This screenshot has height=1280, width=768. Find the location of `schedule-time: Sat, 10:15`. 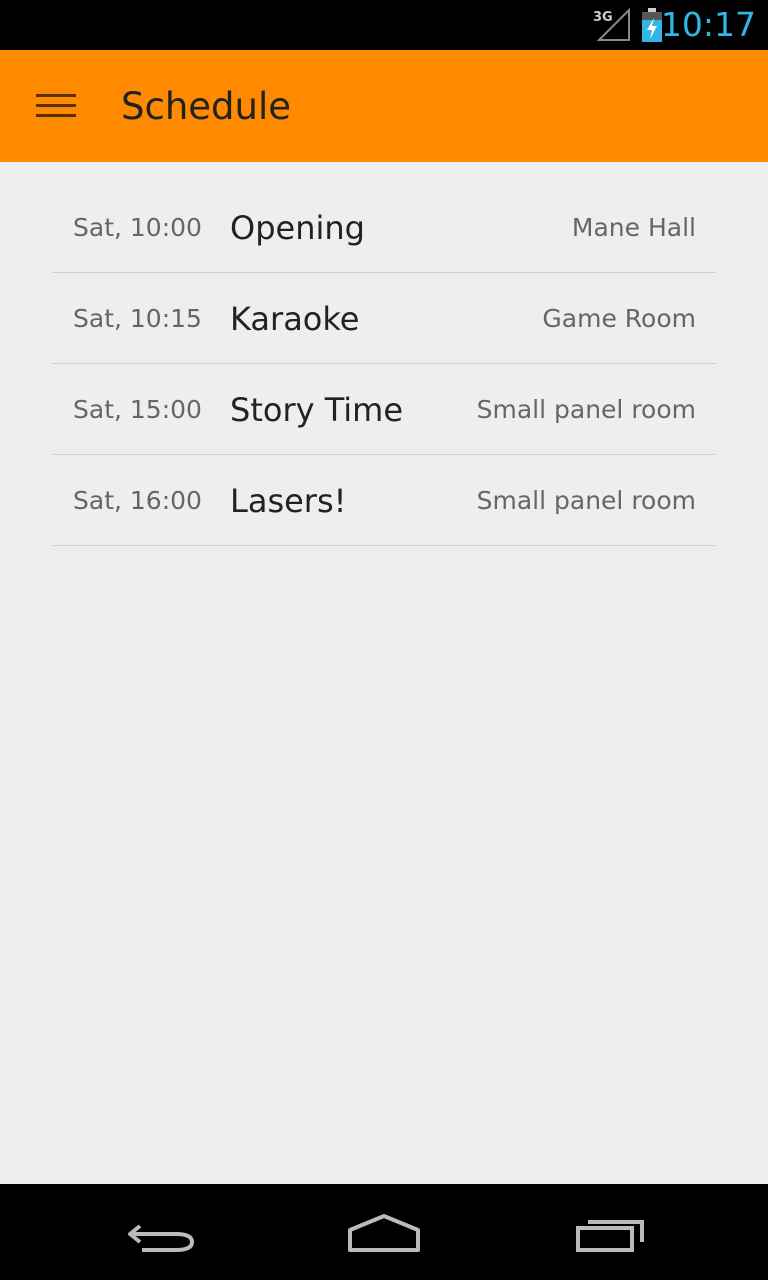

schedule-time: Sat, 10:15 is located at coordinates (137, 318).